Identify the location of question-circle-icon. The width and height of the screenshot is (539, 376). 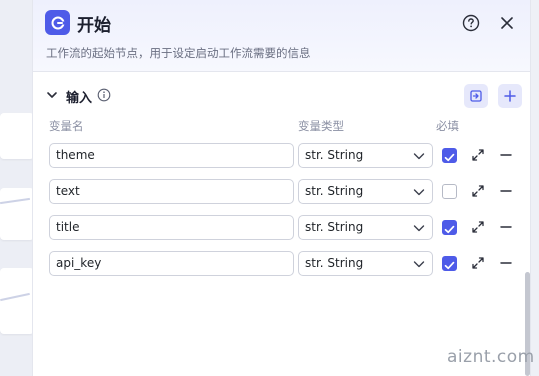
(471, 23).